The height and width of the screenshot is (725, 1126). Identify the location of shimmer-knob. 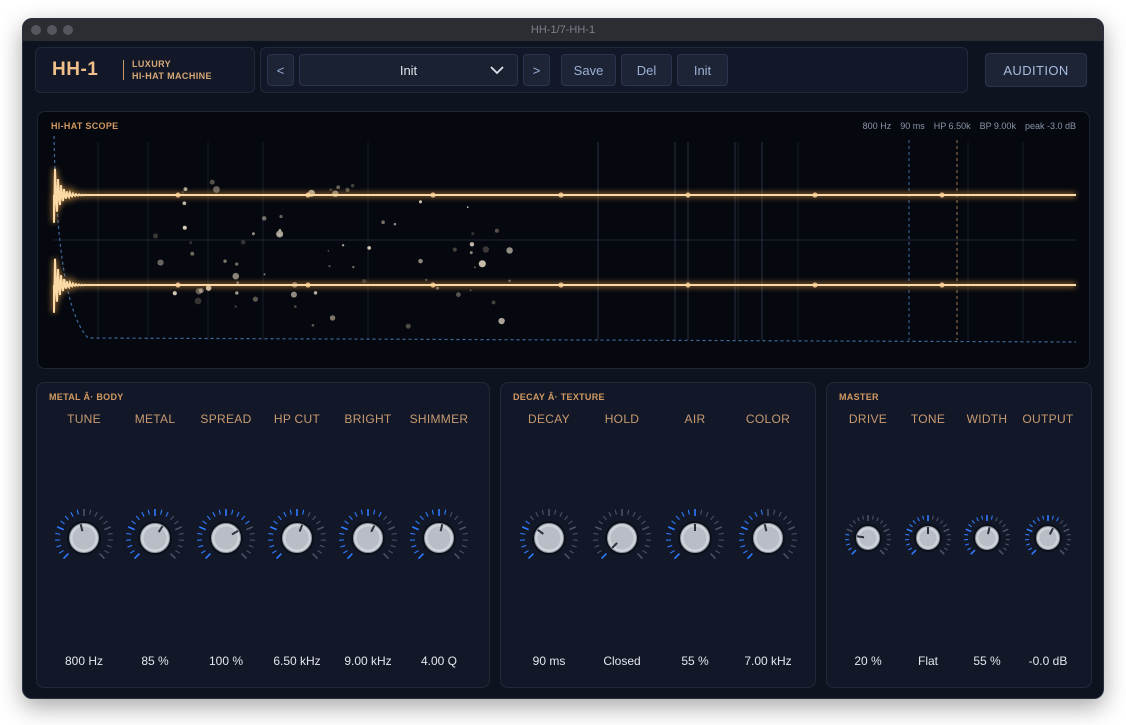
(439, 538).